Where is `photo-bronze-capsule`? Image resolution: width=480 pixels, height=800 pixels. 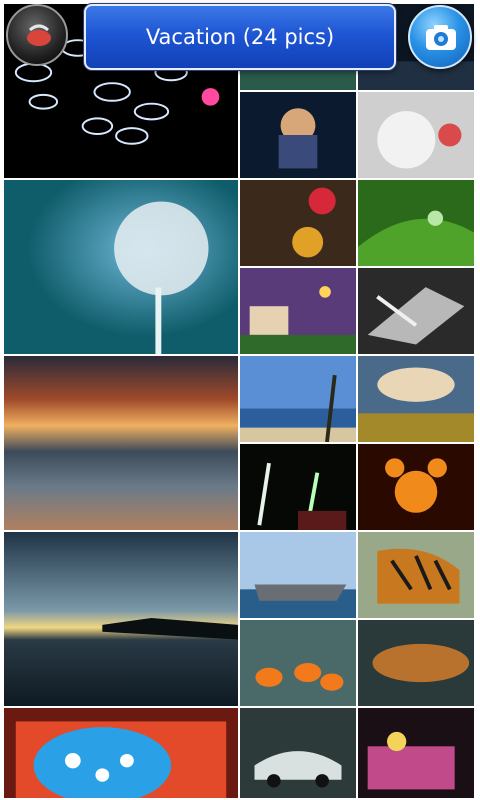
photo-bronze-capsule is located at coordinates (416, 663).